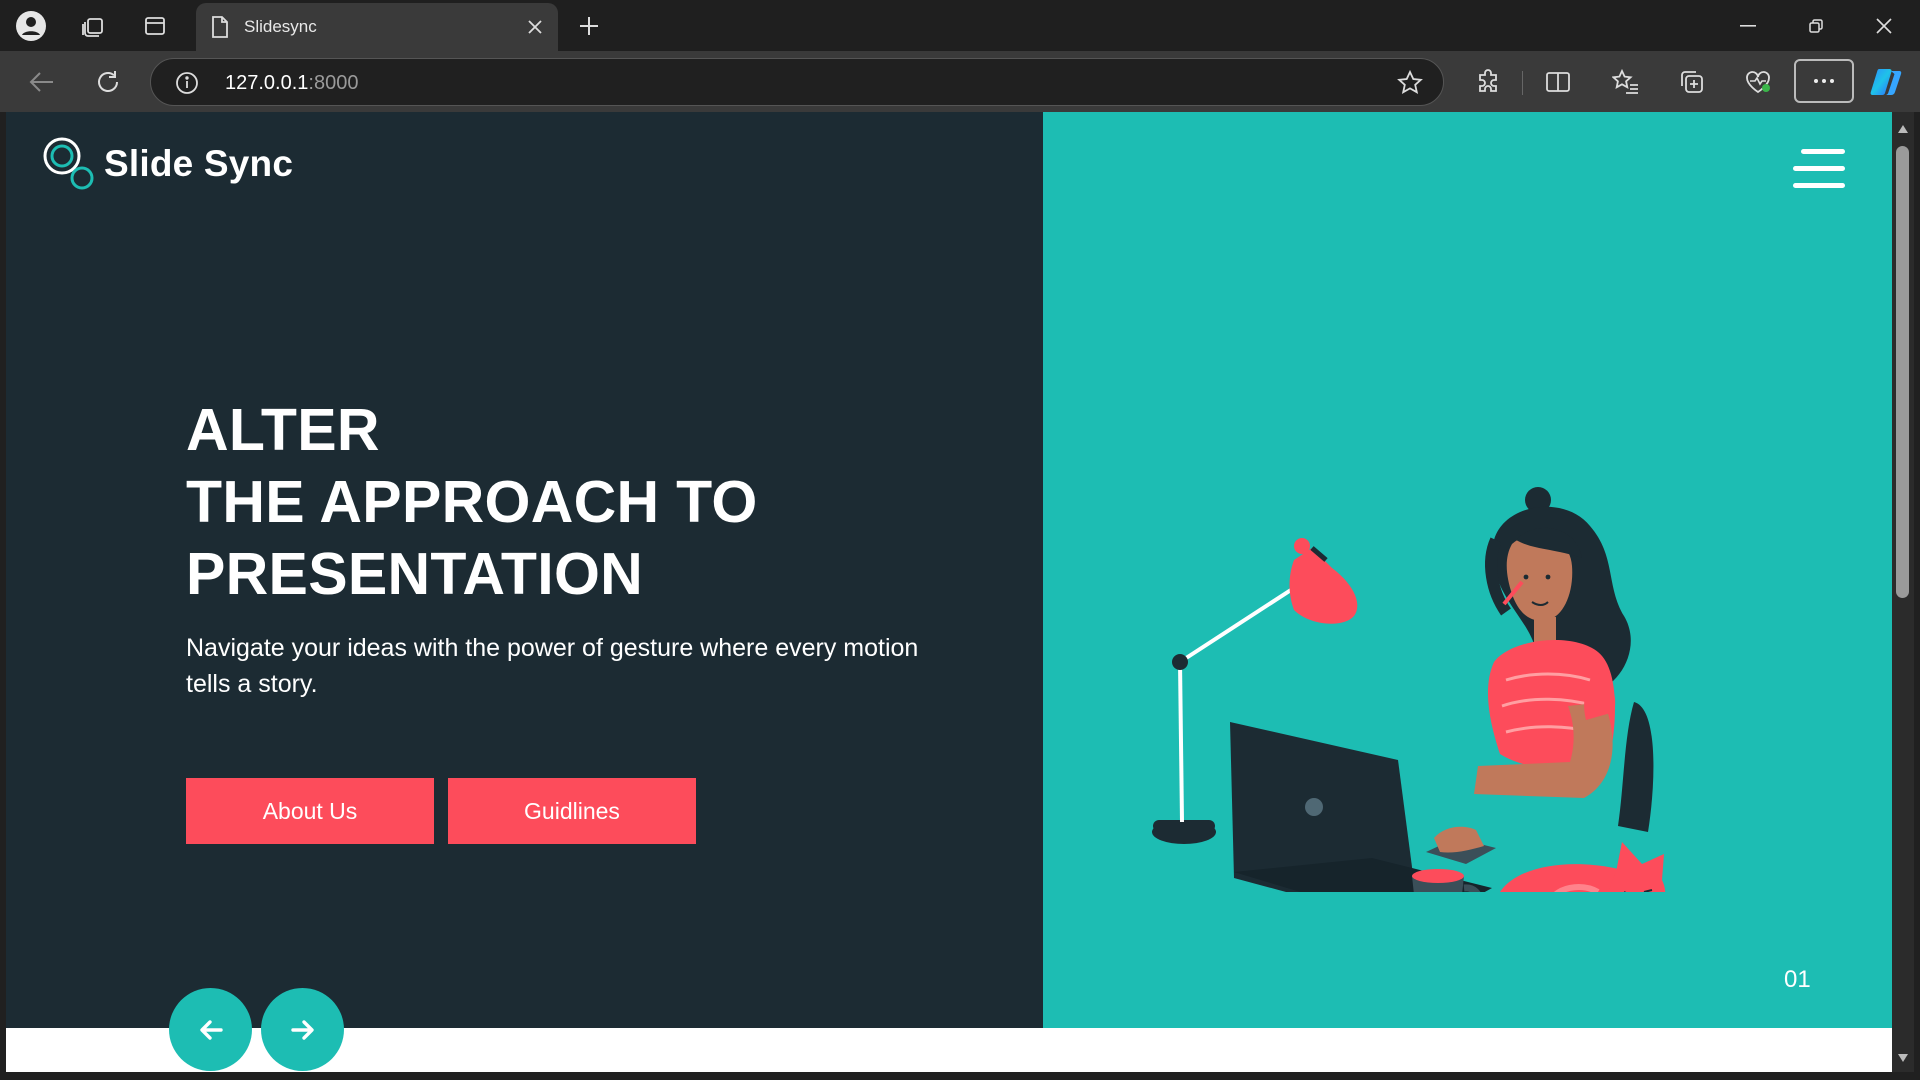 The height and width of the screenshot is (1080, 1920). I want to click on browser-toolbar: 127.0.0.1:8000, so click(960, 81).